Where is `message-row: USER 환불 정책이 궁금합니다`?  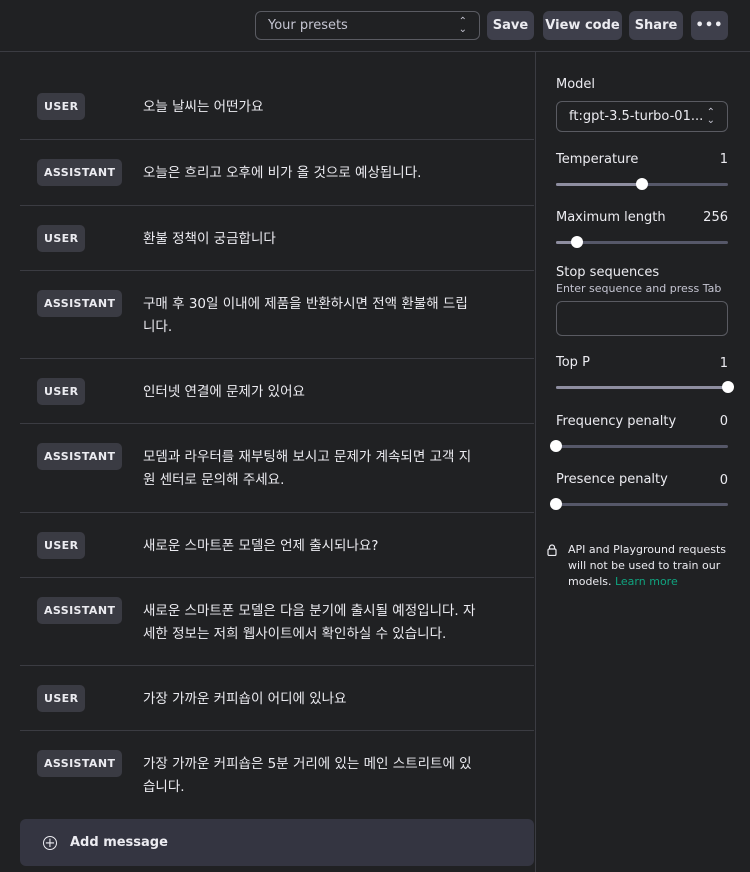
message-row: USER 환불 정책이 궁금합니다 is located at coordinates (277, 238).